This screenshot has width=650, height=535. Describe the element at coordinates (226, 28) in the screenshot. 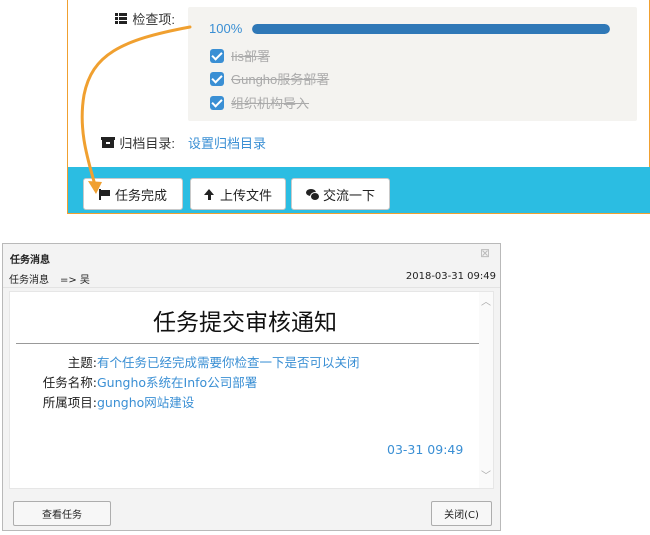

I see `progress-percent: 100%` at that location.